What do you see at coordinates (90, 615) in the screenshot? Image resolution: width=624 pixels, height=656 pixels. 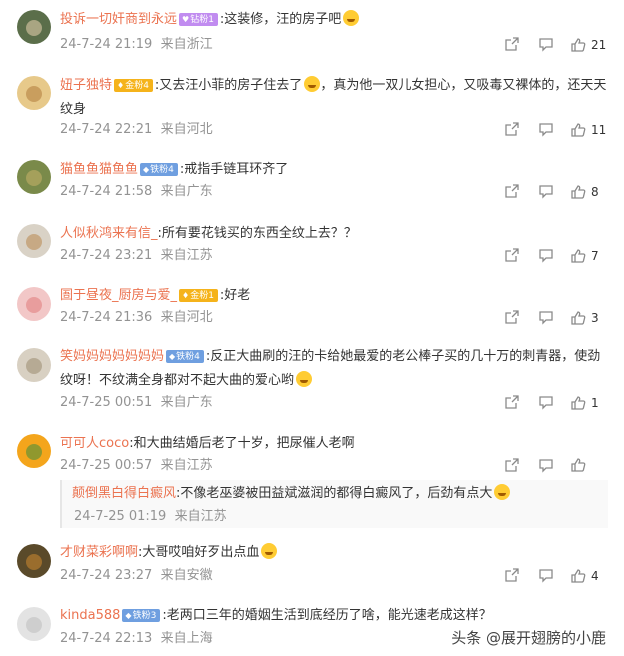 I see `username: kinda588` at bounding box center [90, 615].